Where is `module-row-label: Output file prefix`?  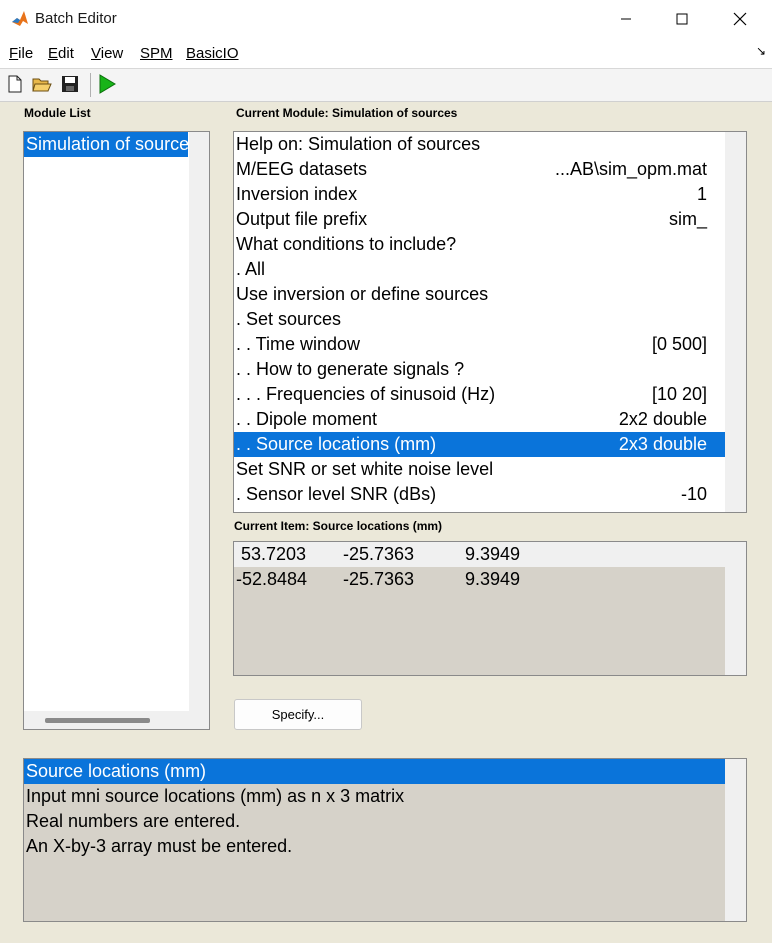 module-row-label: Output file prefix is located at coordinates (302, 219).